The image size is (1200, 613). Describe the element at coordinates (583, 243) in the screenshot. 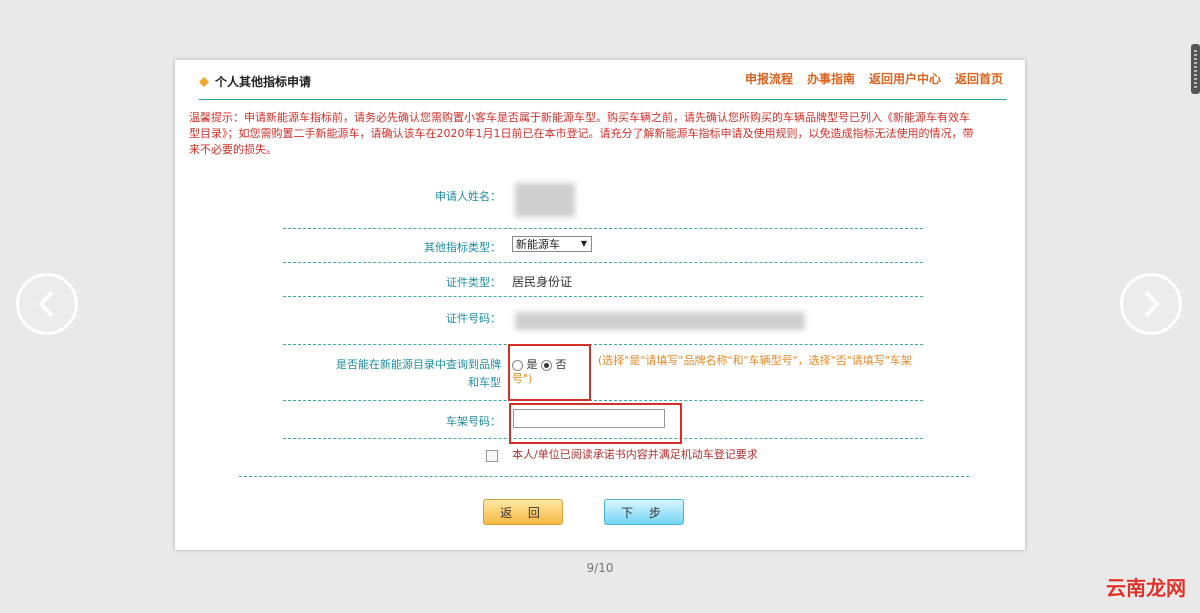

I see `dropdown-arrow-icon: ▼` at that location.